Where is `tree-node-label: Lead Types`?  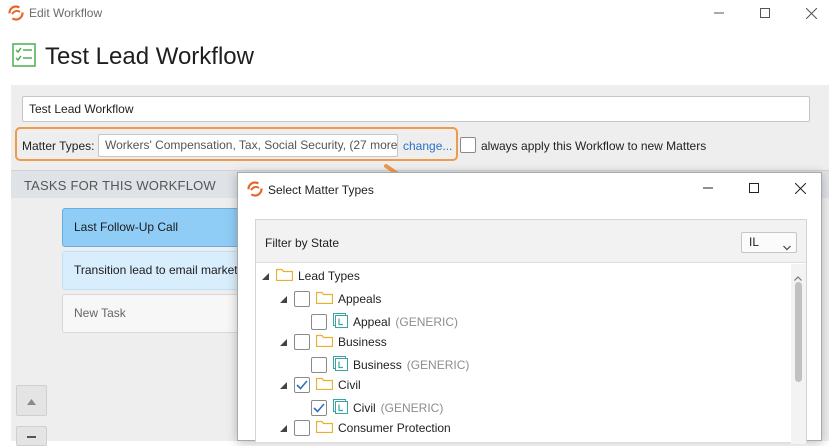
tree-node-label: Lead Types is located at coordinates (329, 276).